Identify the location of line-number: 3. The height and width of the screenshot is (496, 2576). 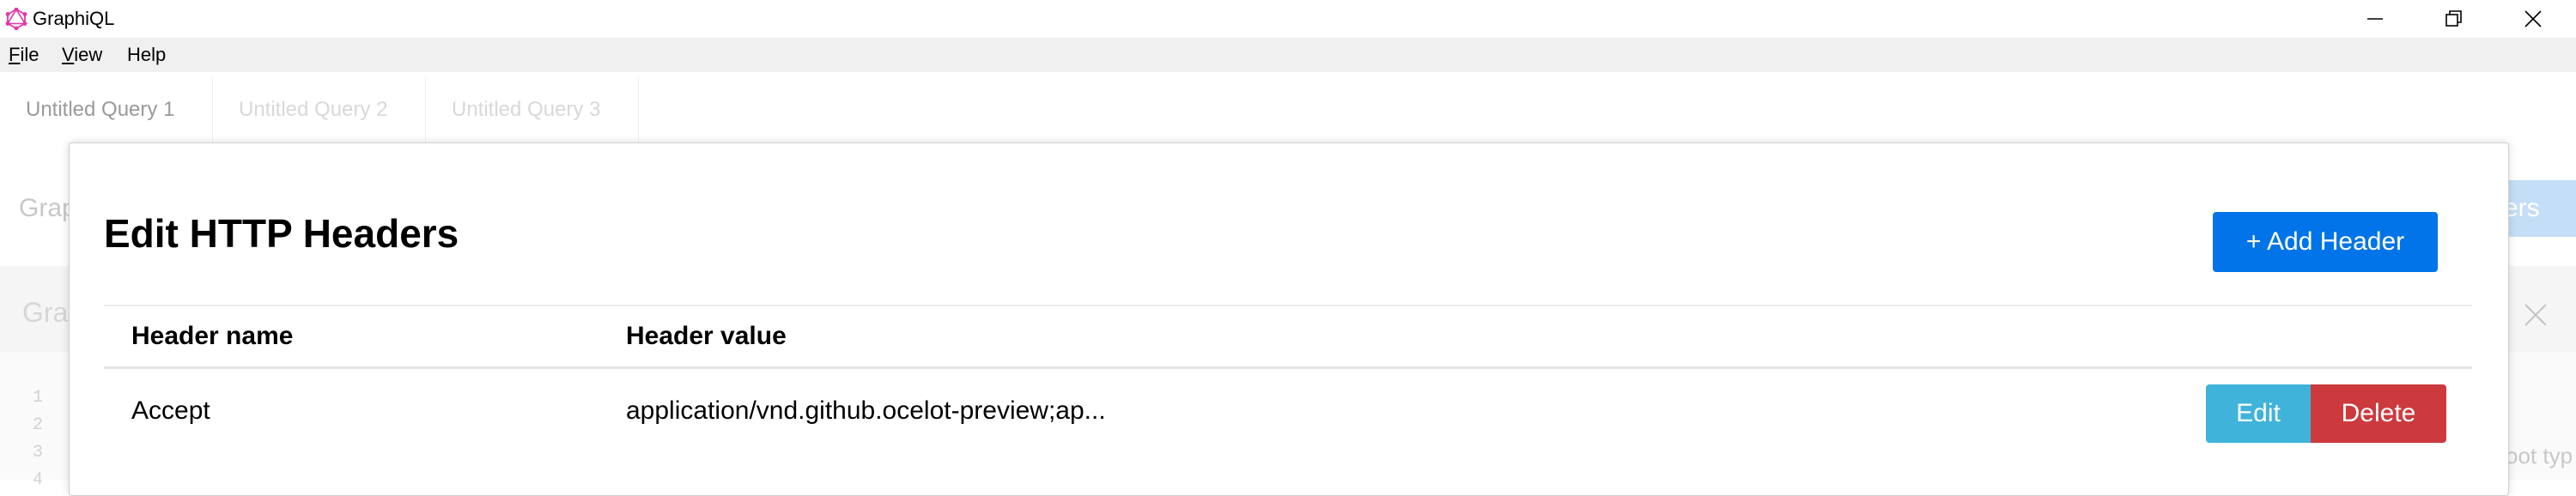
(38, 453).